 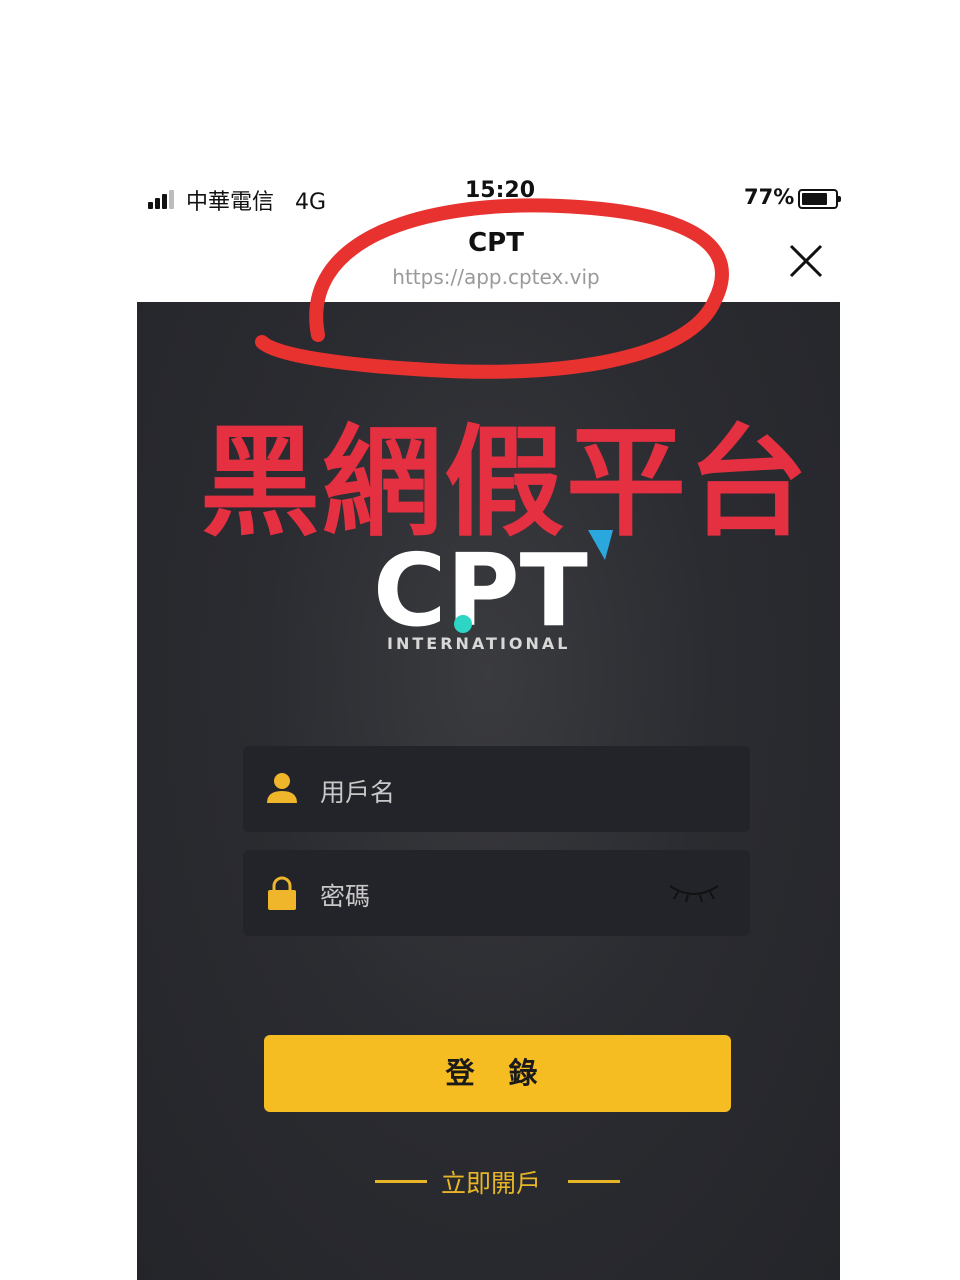 What do you see at coordinates (819, 199) in the screenshot?
I see `battery-icon` at bounding box center [819, 199].